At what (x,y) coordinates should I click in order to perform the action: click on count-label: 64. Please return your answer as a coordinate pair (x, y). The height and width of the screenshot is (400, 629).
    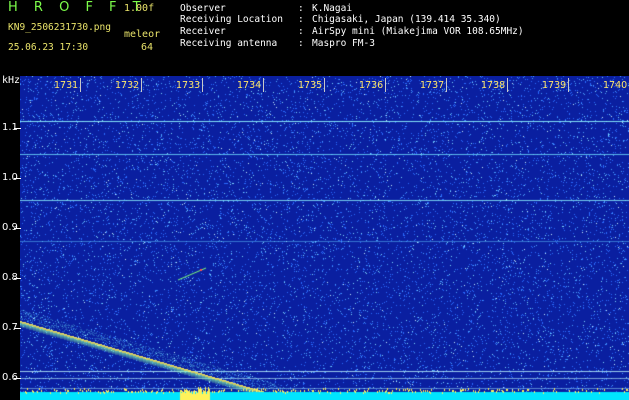
    Looking at the image, I should click on (147, 47).